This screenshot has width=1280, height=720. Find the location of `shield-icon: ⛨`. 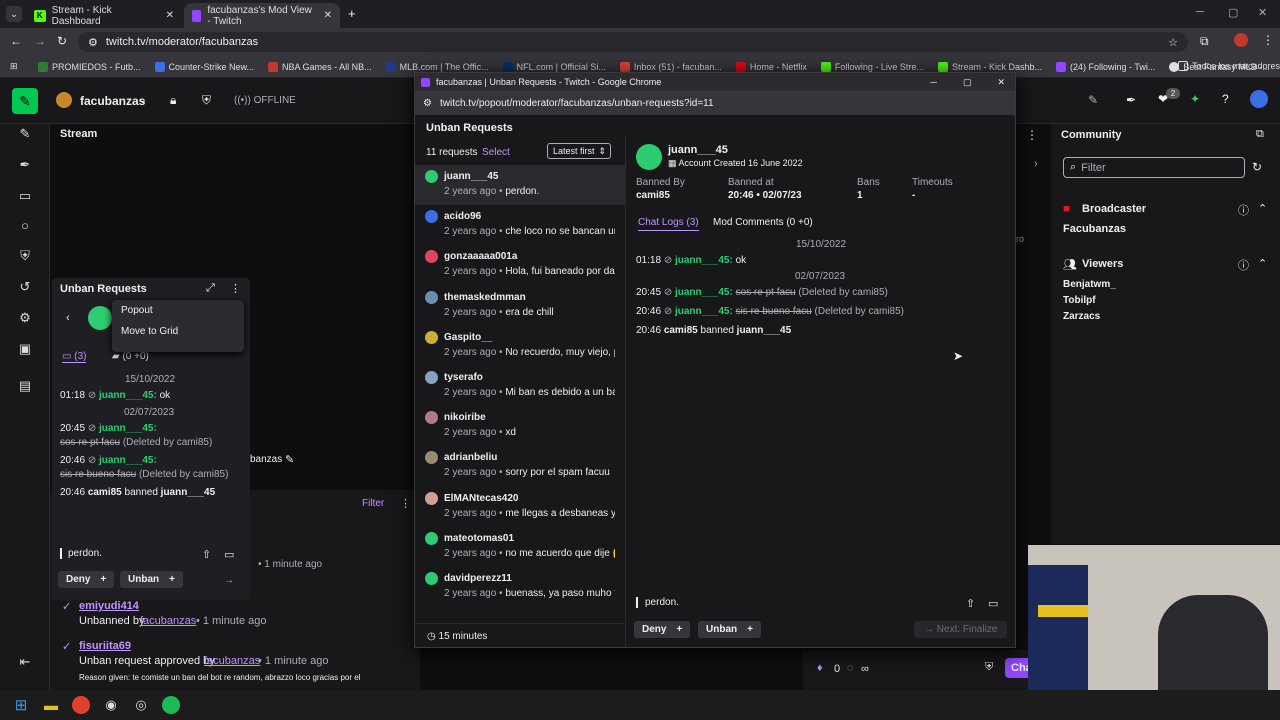

shield-icon: ⛨ is located at coordinates (989, 667).